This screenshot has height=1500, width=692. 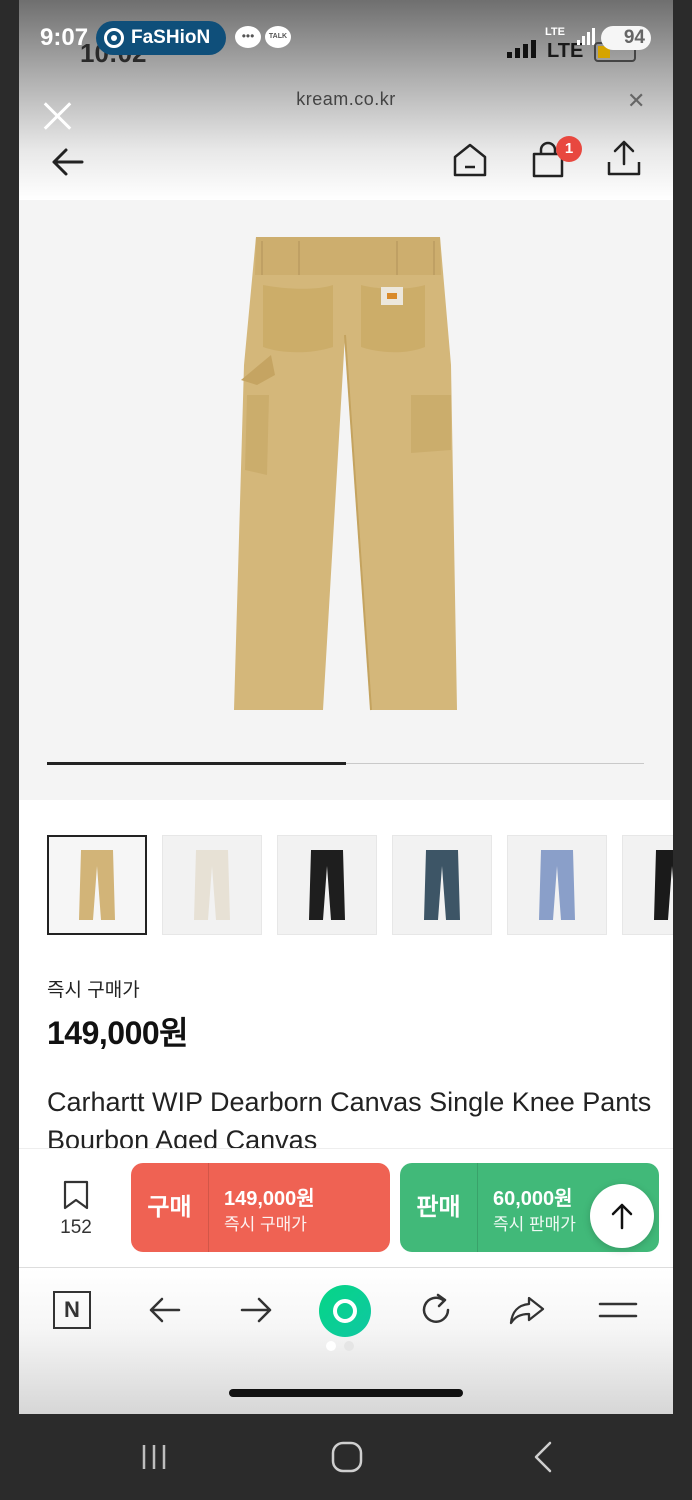 I want to click on home-icon, so click(x=470, y=160).